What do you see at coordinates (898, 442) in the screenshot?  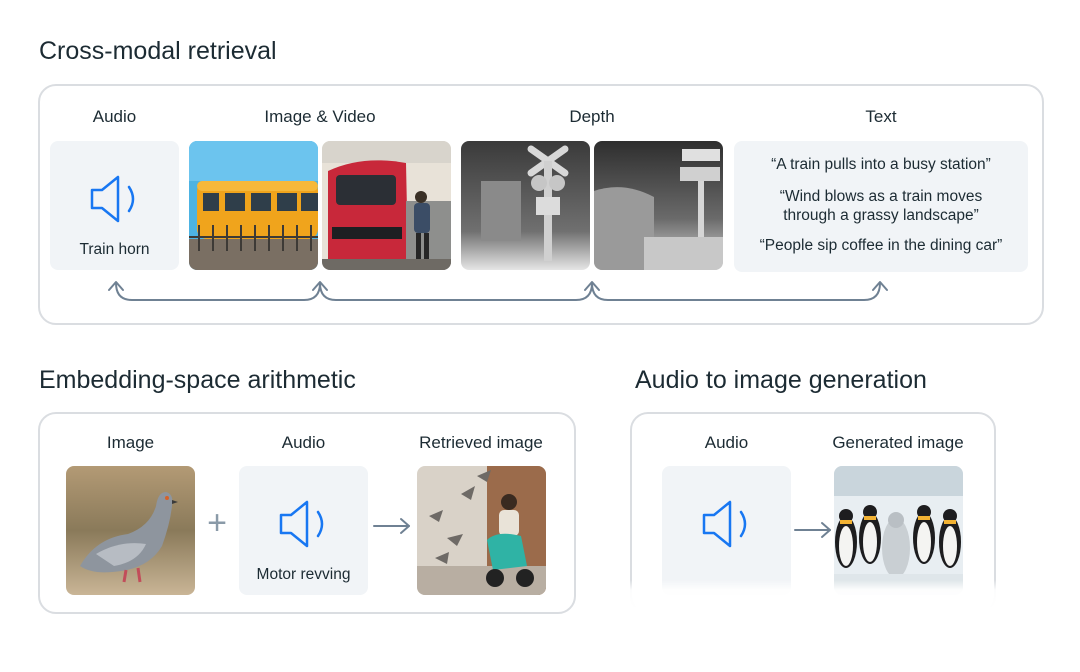 I see `generated-image-column-label: Generated image` at bounding box center [898, 442].